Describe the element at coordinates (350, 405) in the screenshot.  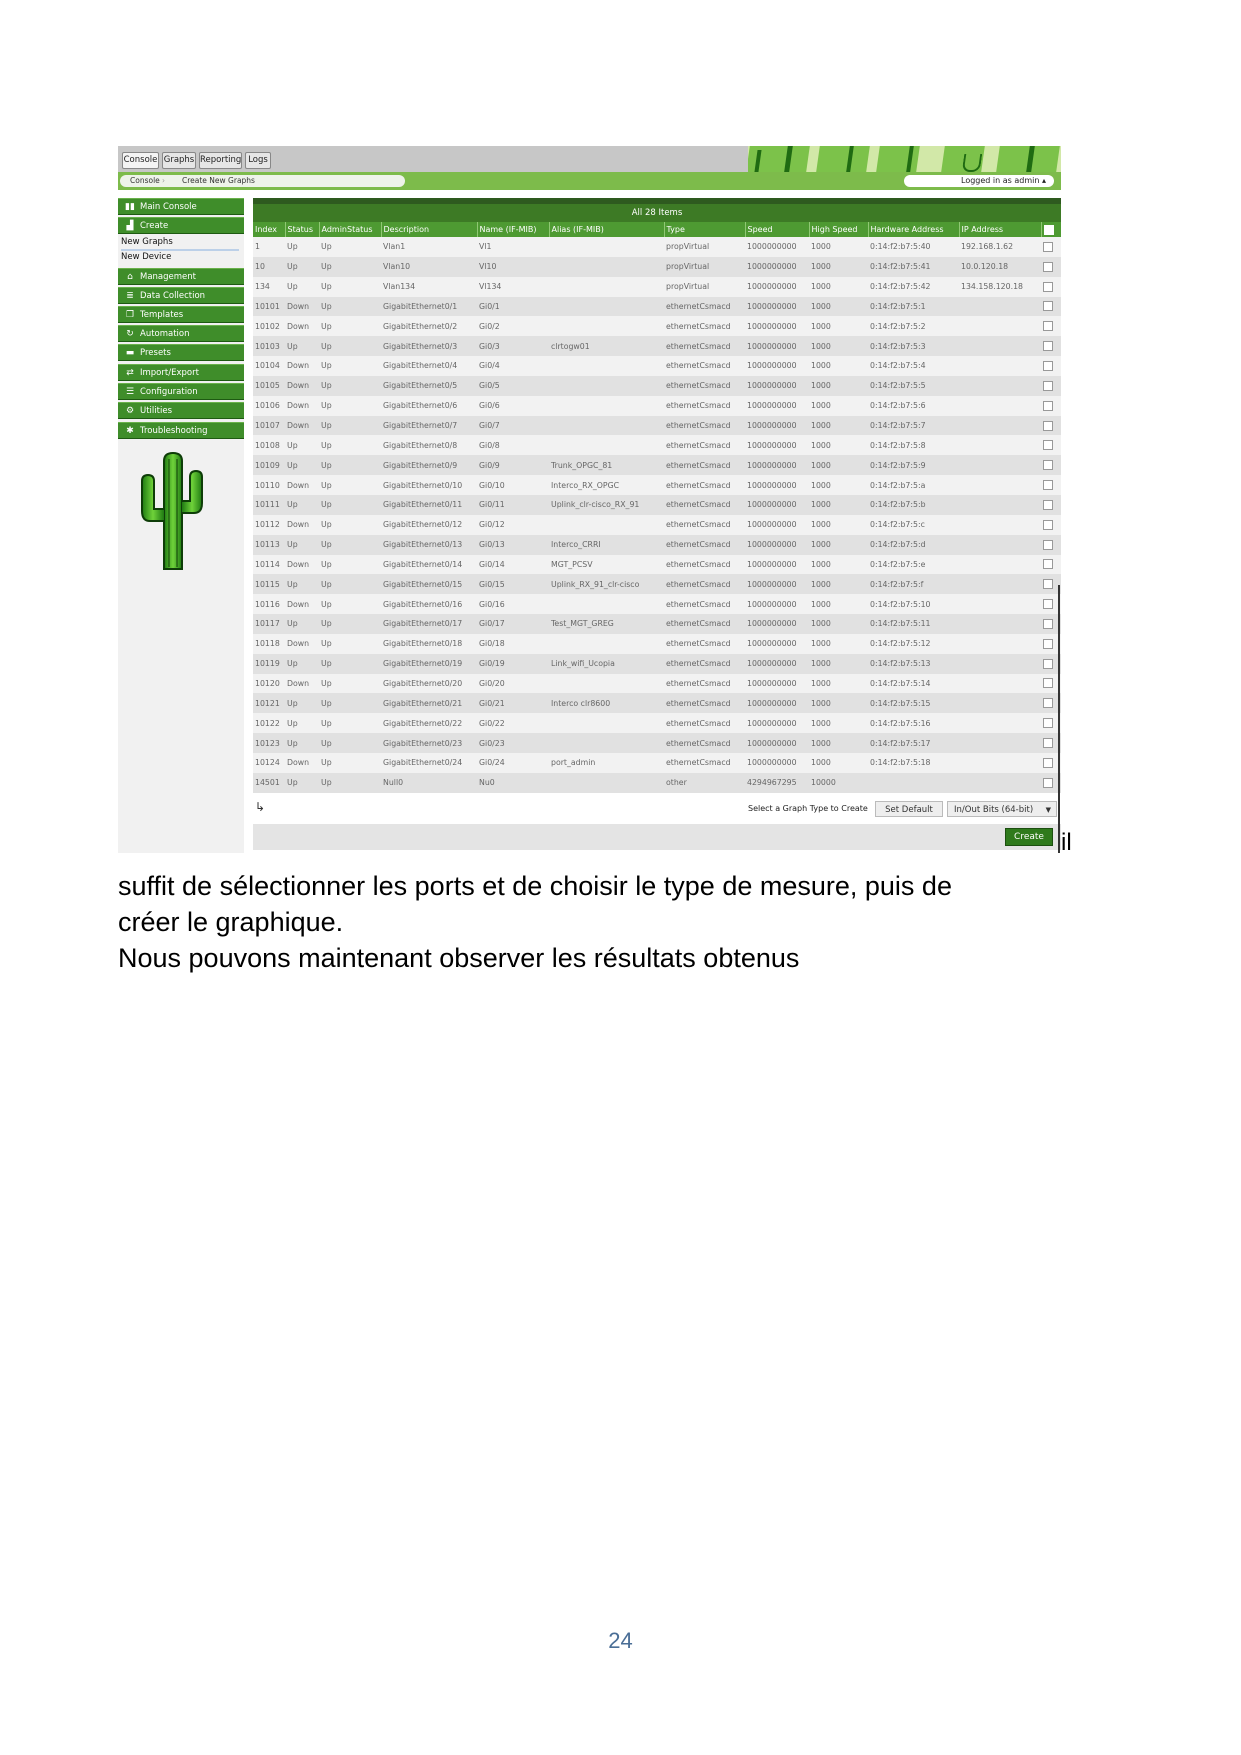
I see `table-cell: Up` at that location.